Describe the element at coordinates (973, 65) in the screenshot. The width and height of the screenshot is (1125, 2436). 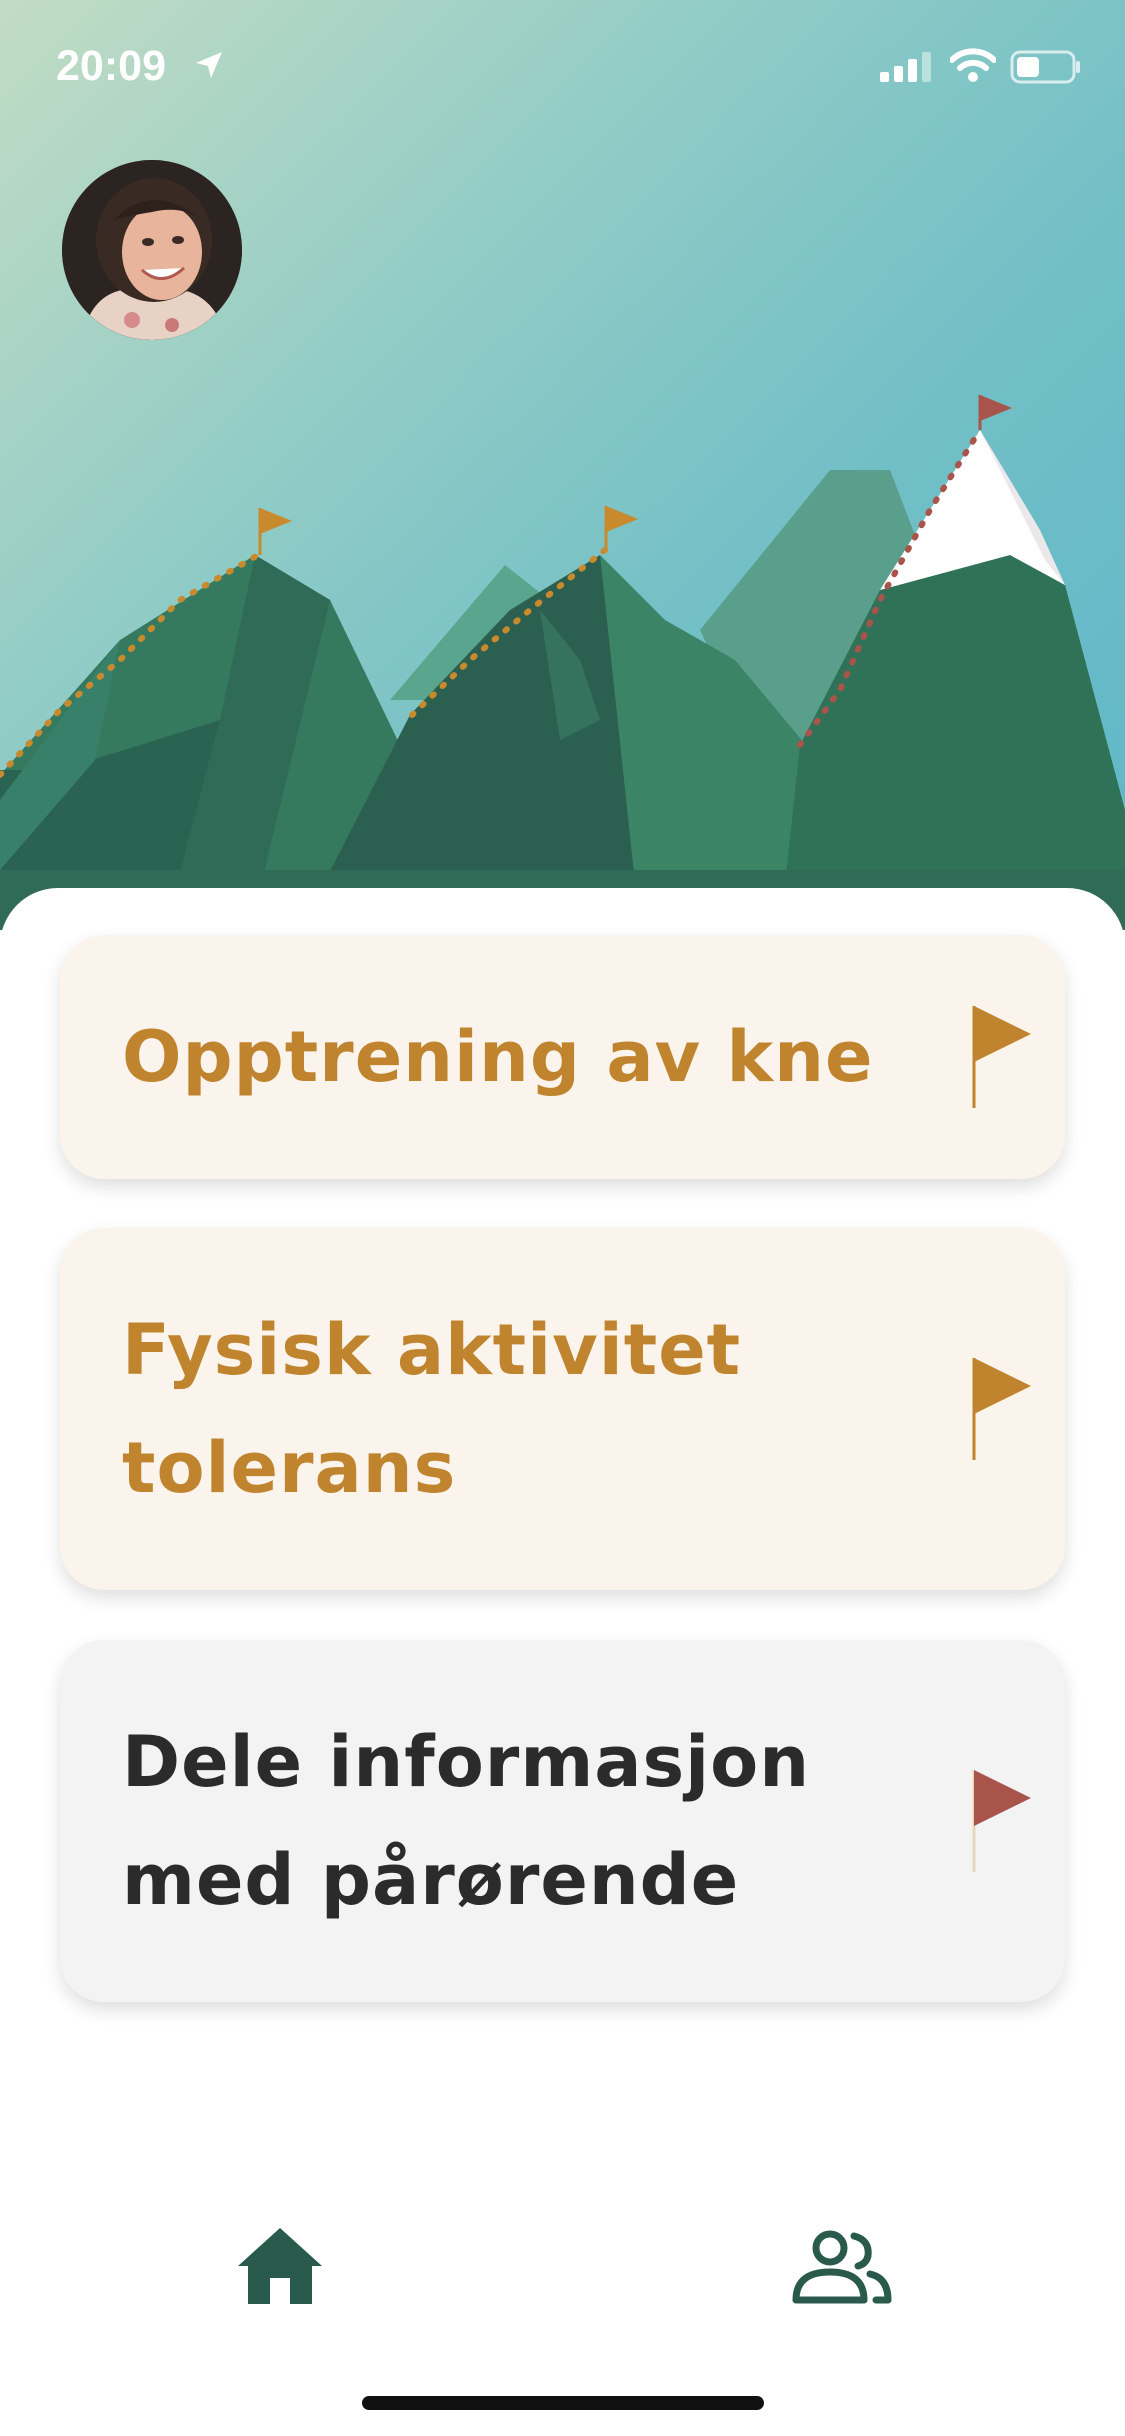
I see `wifi-icon` at that location.